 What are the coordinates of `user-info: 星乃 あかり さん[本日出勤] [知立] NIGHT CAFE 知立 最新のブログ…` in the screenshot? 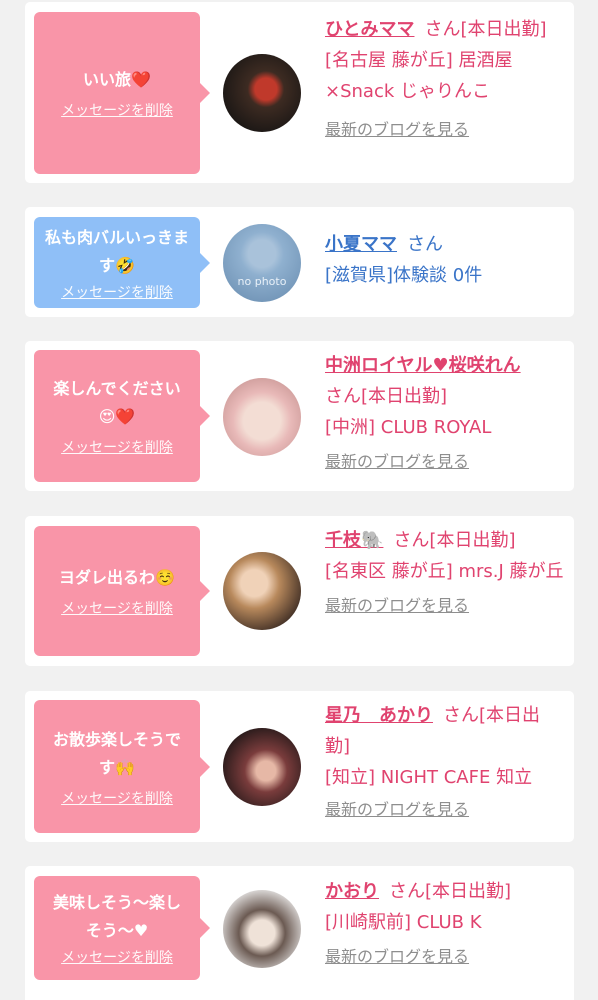 It's located at (445, 760).